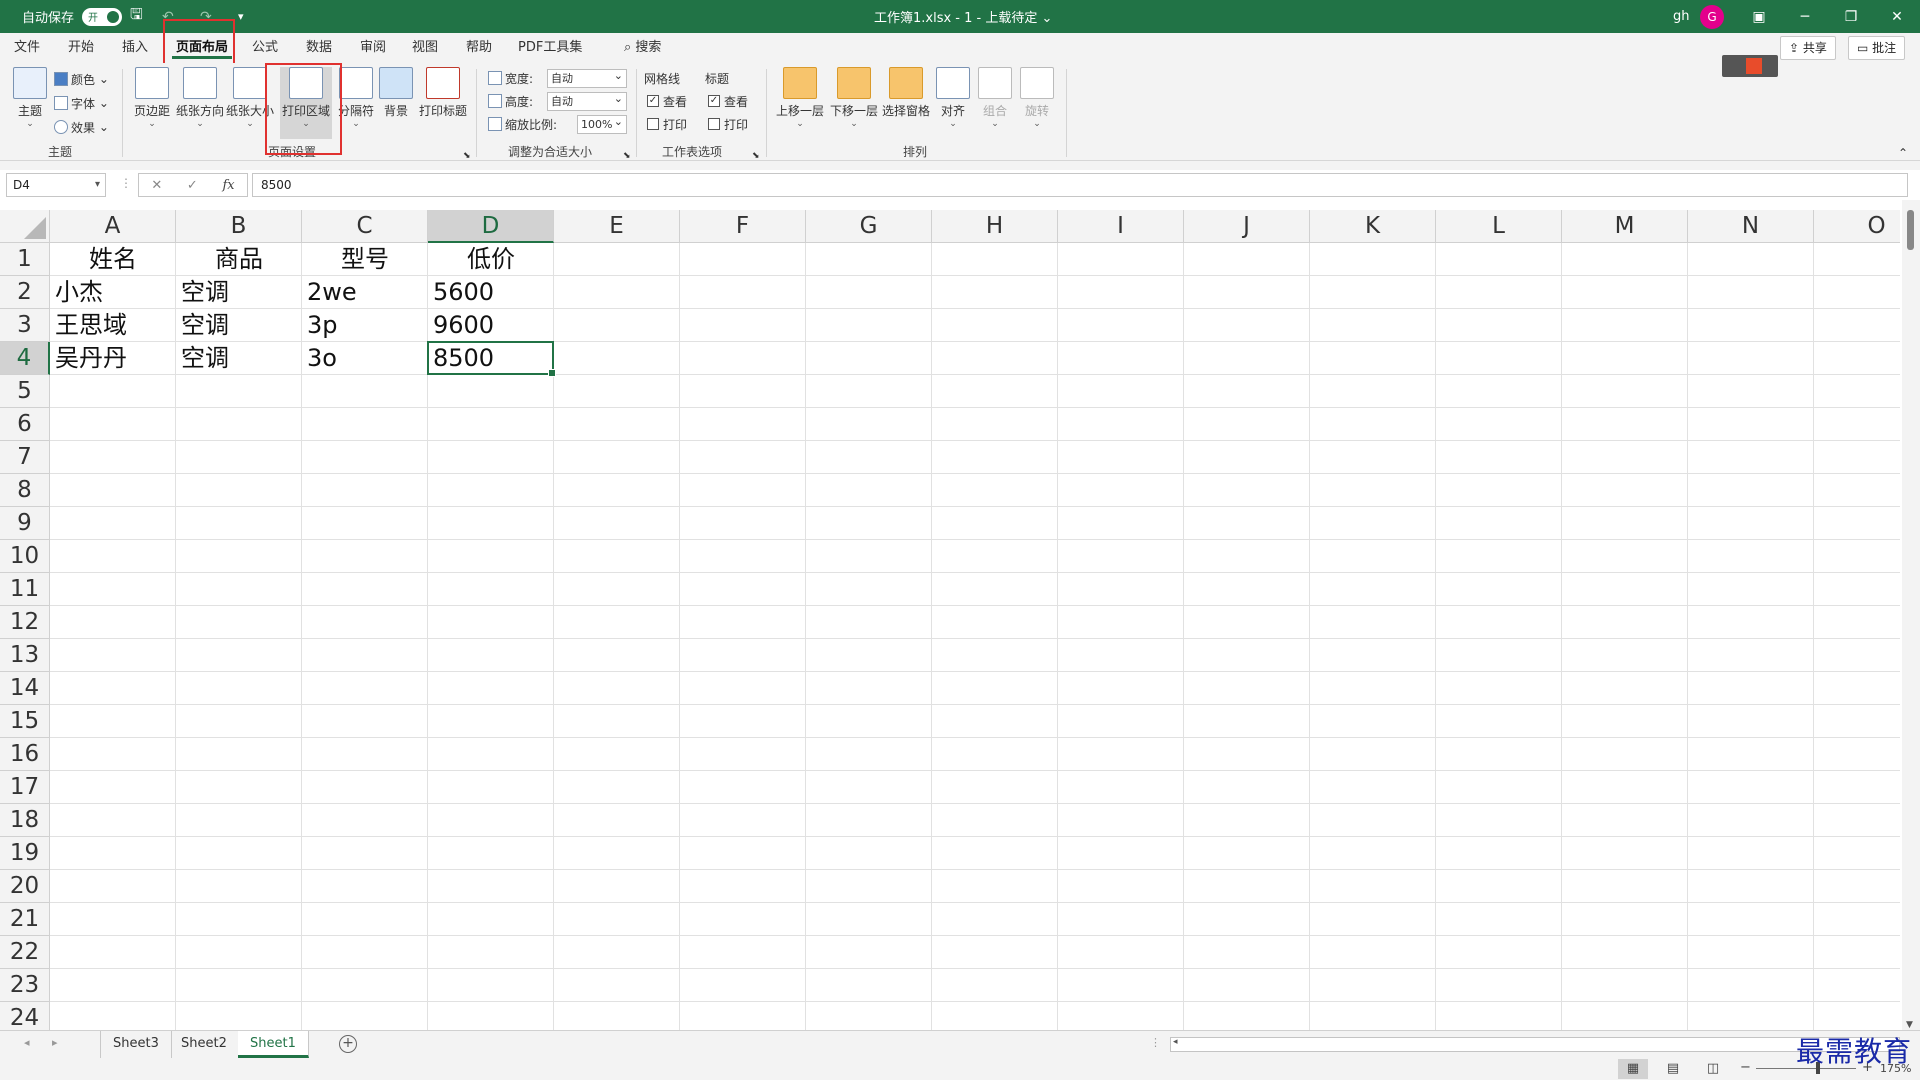 The width and height of the screenshot is (1920, 1080). What do you see at coordinates (491, 325) in the screenshot?
I see `cell-D3: 9600` at bounding box center [491, 325].